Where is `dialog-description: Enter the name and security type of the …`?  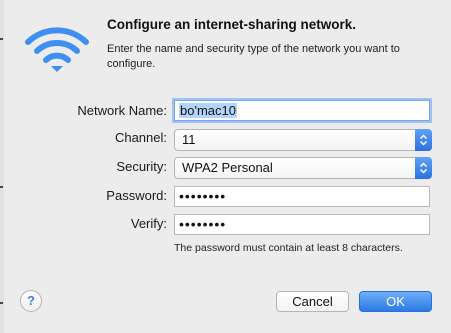 dialog-description: Enter the name and security type of the … is located at coordinates (253, 56).